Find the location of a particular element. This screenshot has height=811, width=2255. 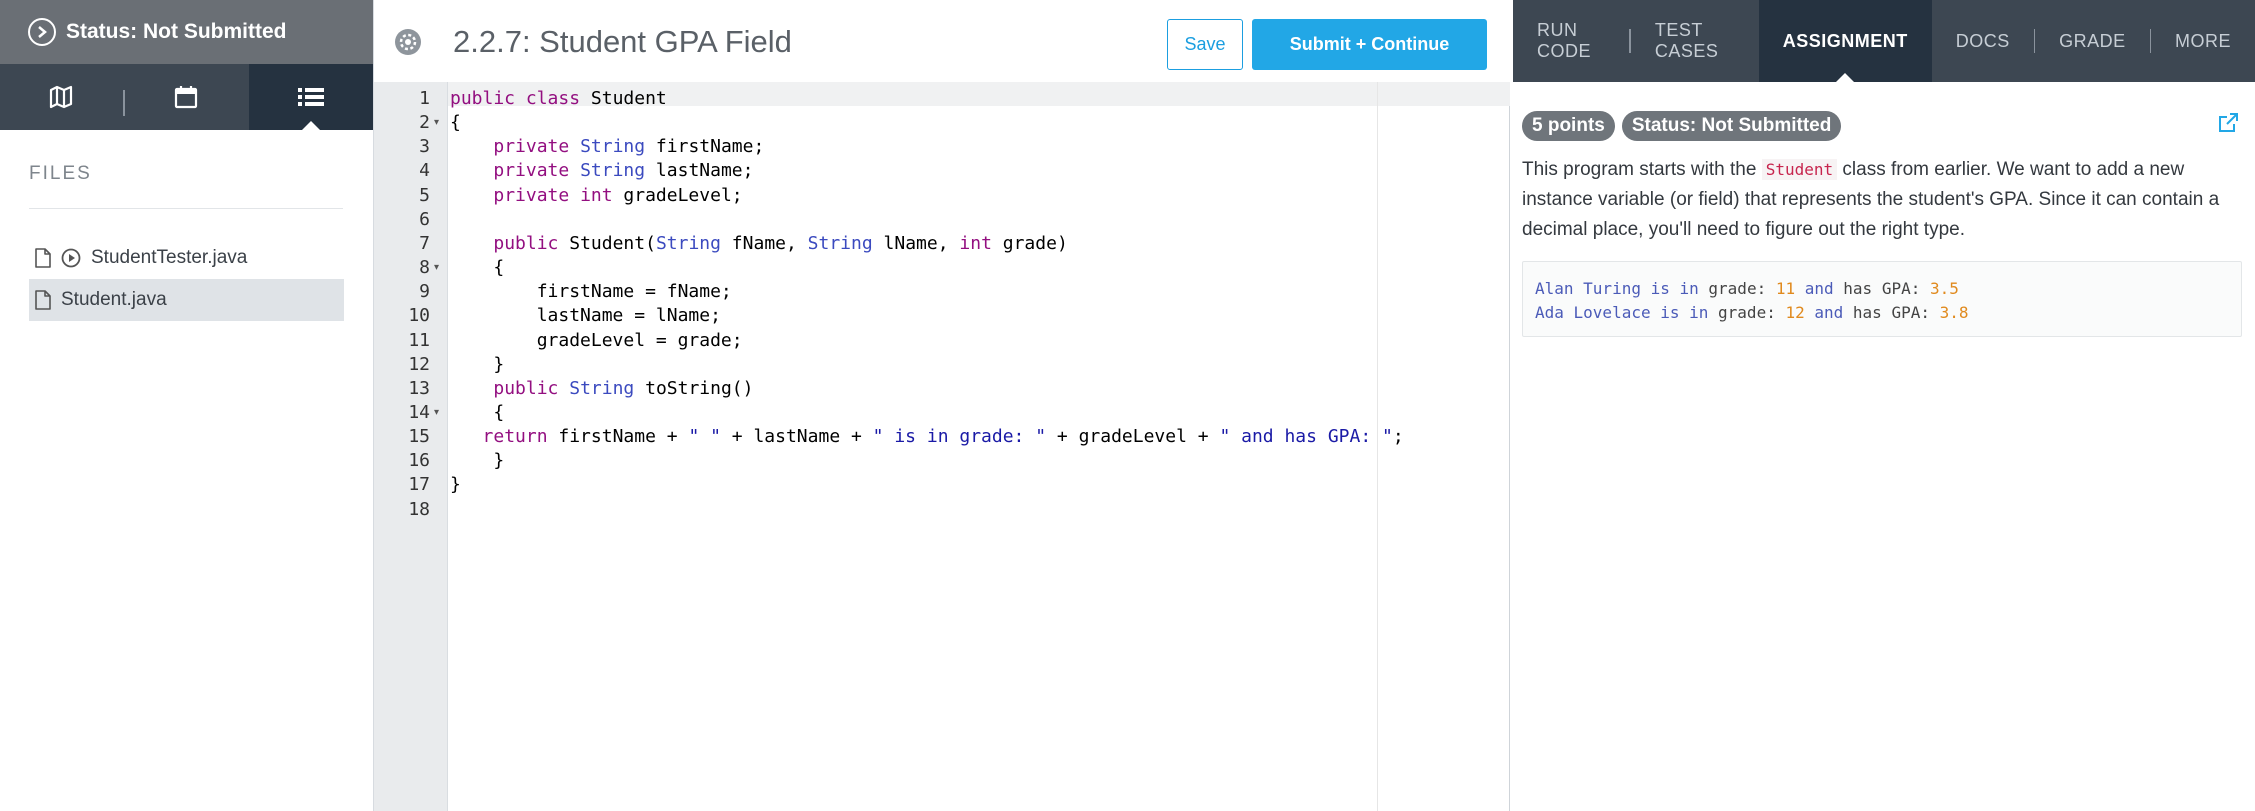

code-line: private String lastName; is located at coordinates (623, 171).